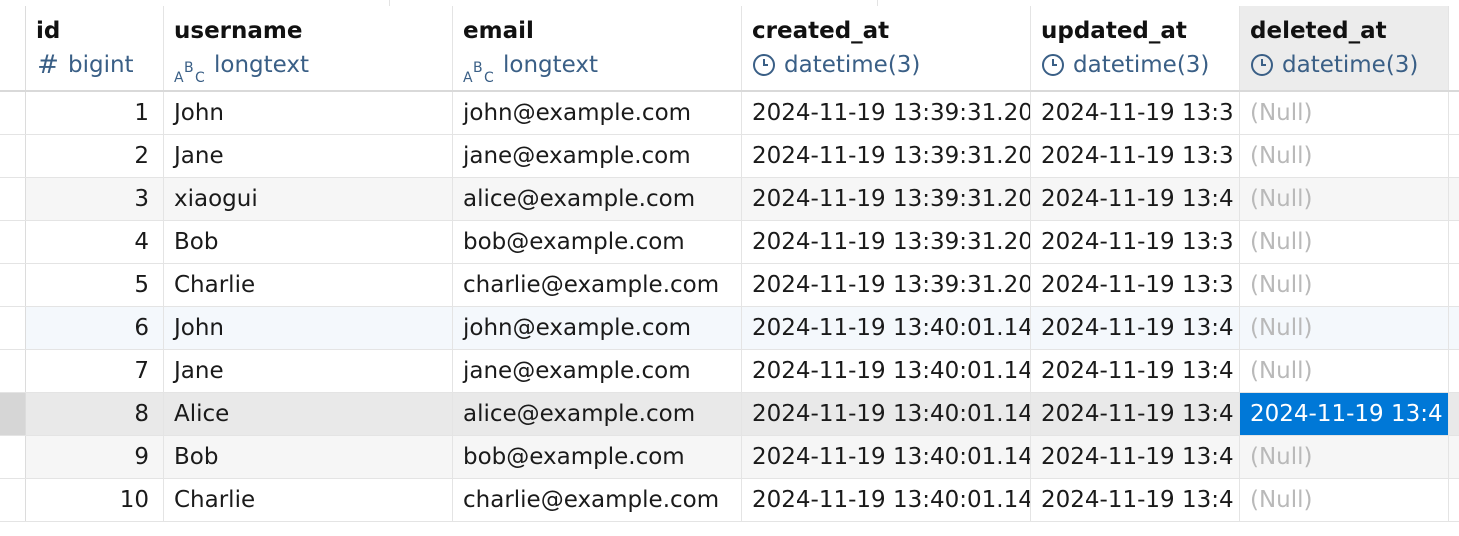  Describe the element at coordinates (308, 414) in the screenshot. I see `cell-username: Alice` at that location.